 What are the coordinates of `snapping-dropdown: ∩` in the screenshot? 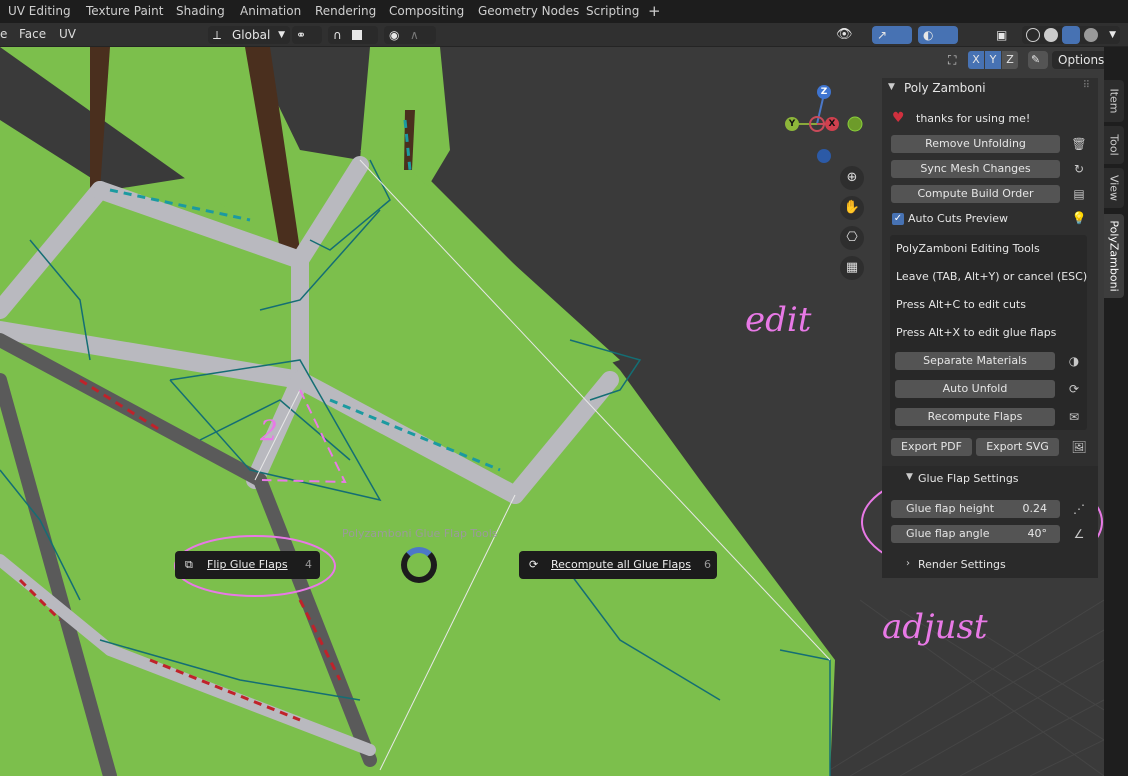 It's located at (353, 35).